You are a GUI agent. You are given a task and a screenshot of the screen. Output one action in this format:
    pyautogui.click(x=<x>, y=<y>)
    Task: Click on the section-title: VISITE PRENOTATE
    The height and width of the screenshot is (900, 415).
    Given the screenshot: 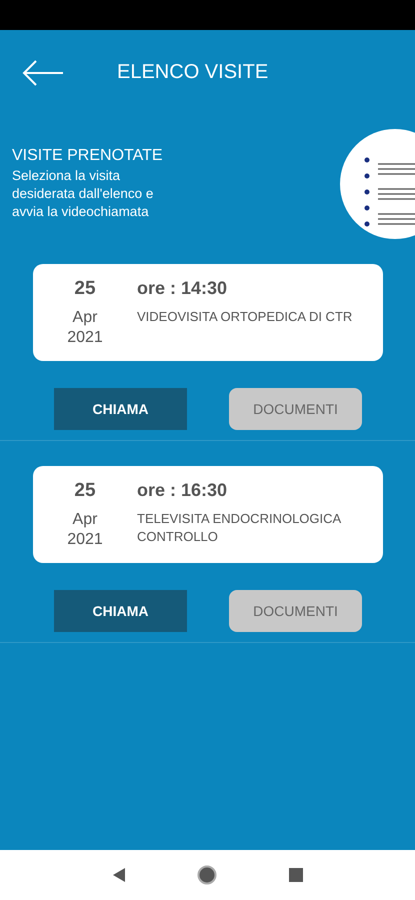 What is the action you would take?
    pyautogui.click(x=88, y=156)
    